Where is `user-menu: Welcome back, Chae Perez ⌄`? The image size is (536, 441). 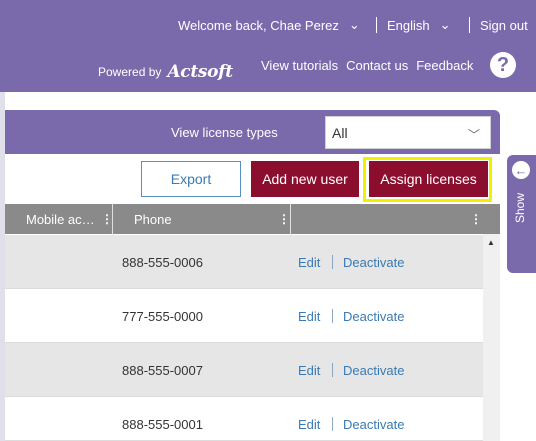
user-menu: Welcome back, Chae Perez ⌄ is located at coordinates (269, 25).